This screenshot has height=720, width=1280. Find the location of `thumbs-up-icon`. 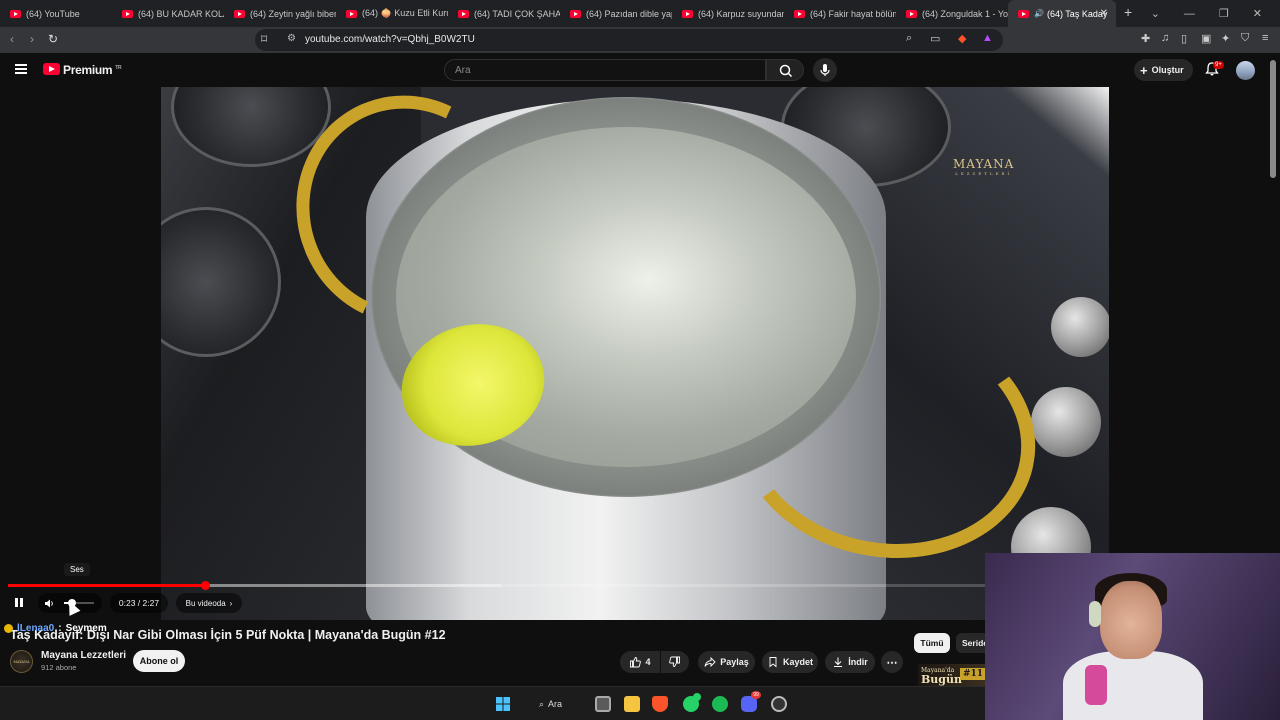

thumbs-up-icon is located at coordinates (636, 662).